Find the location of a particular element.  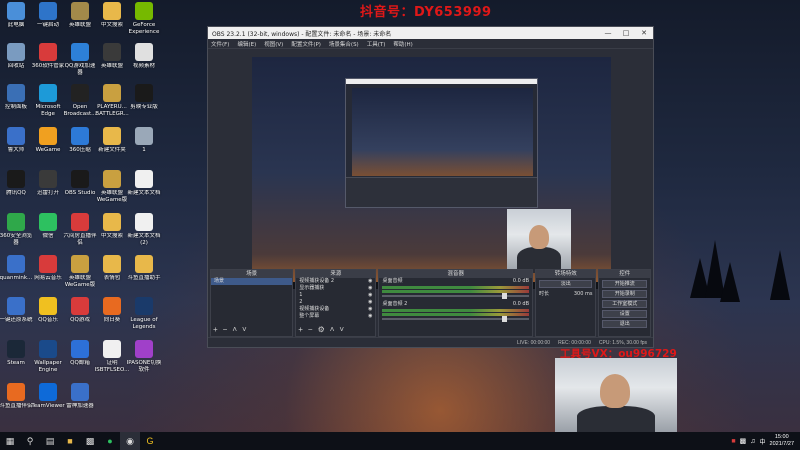

search-icon: ⚲ is located at coordinates (30, 441).